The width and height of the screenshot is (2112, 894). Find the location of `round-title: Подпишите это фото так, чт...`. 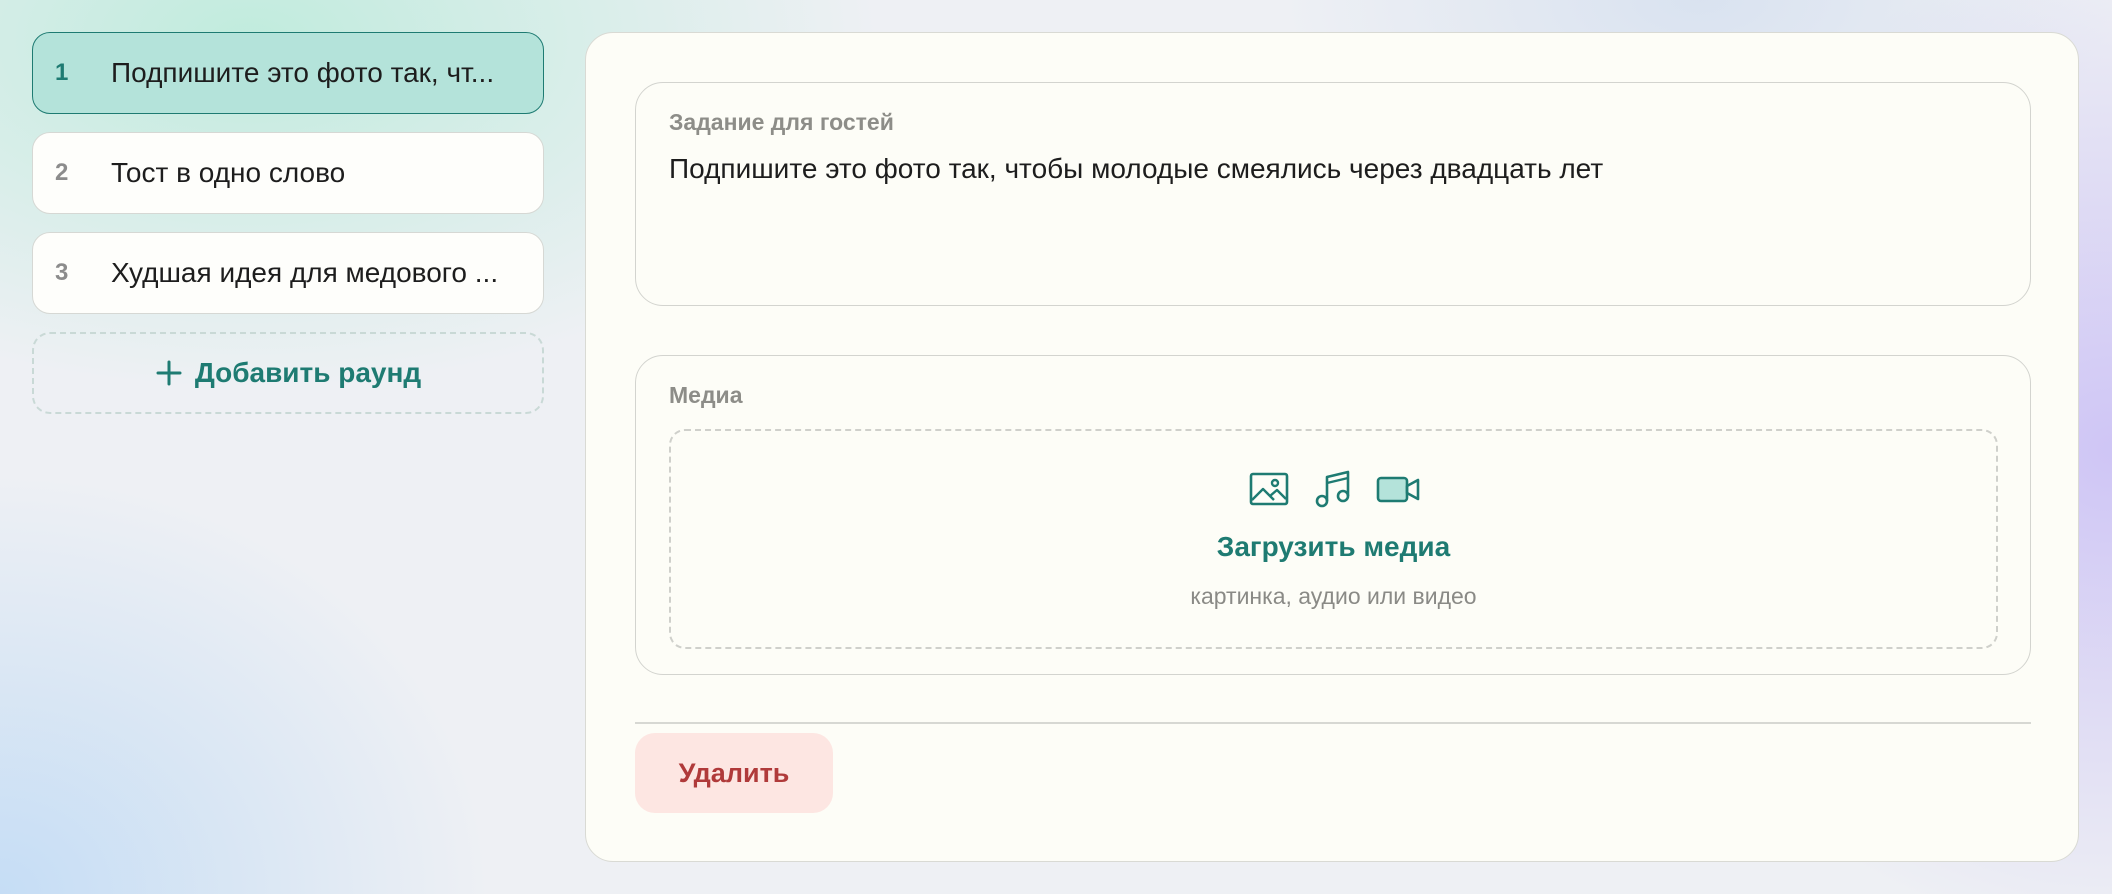

round-title: Подпишите это фото так, чт... is located at coordinates (303, 72).